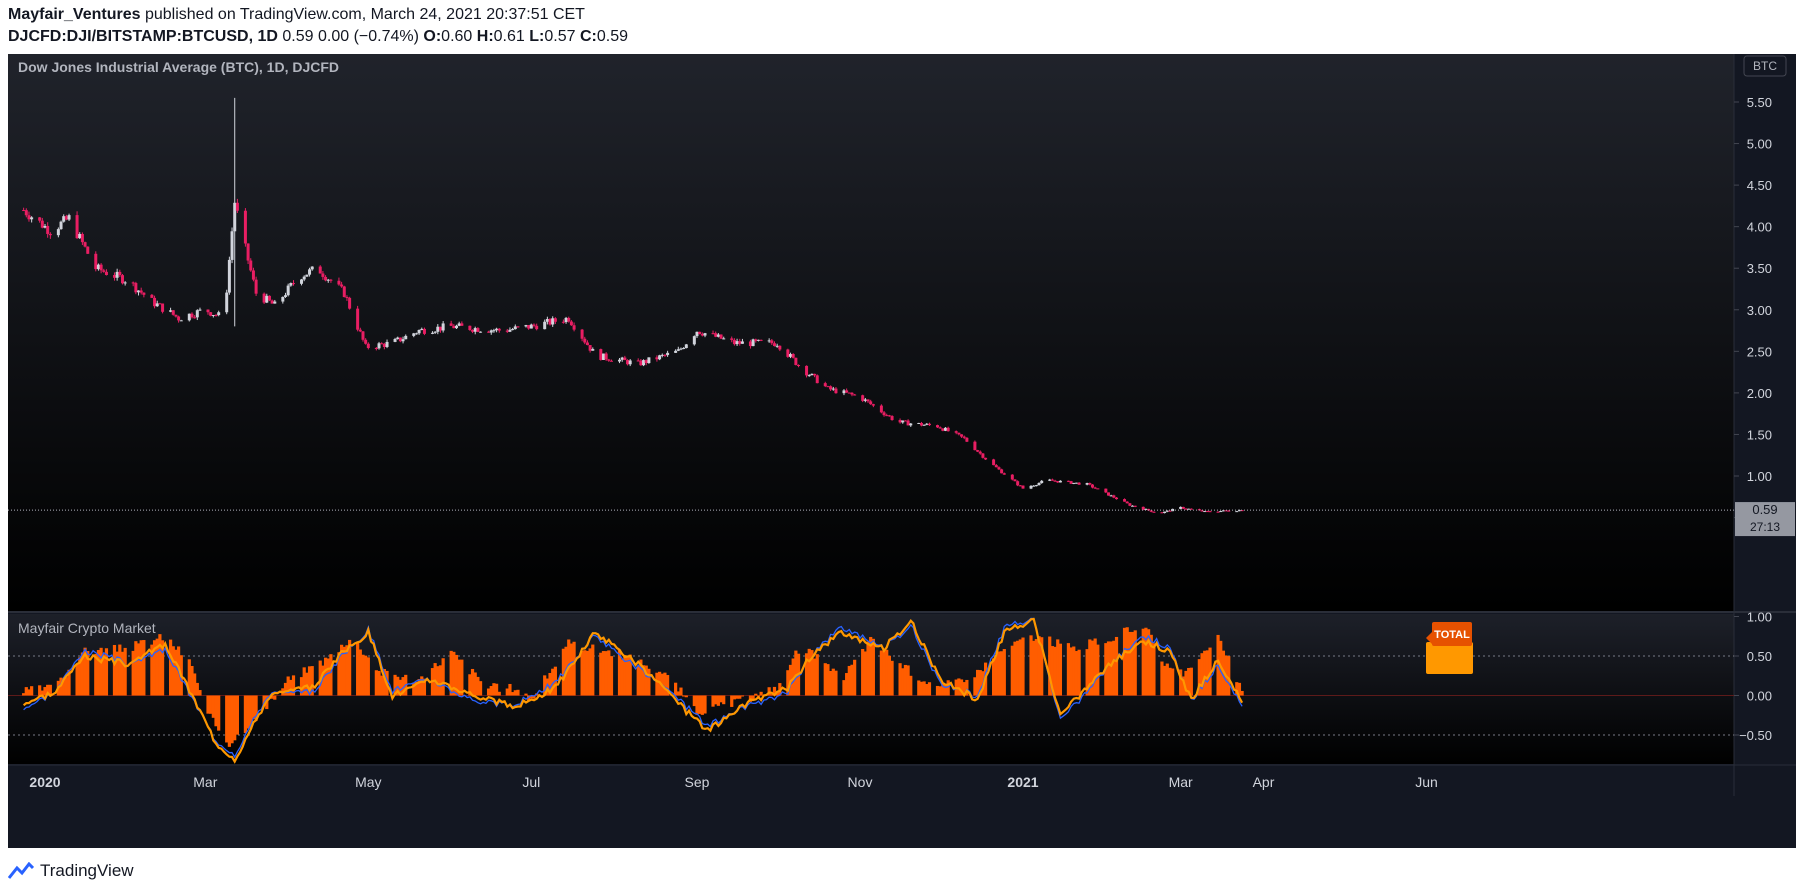 This screenshot has width=1805, height=895. I want to click on indicator-tick-label: 0.00, so click(1759, 696).